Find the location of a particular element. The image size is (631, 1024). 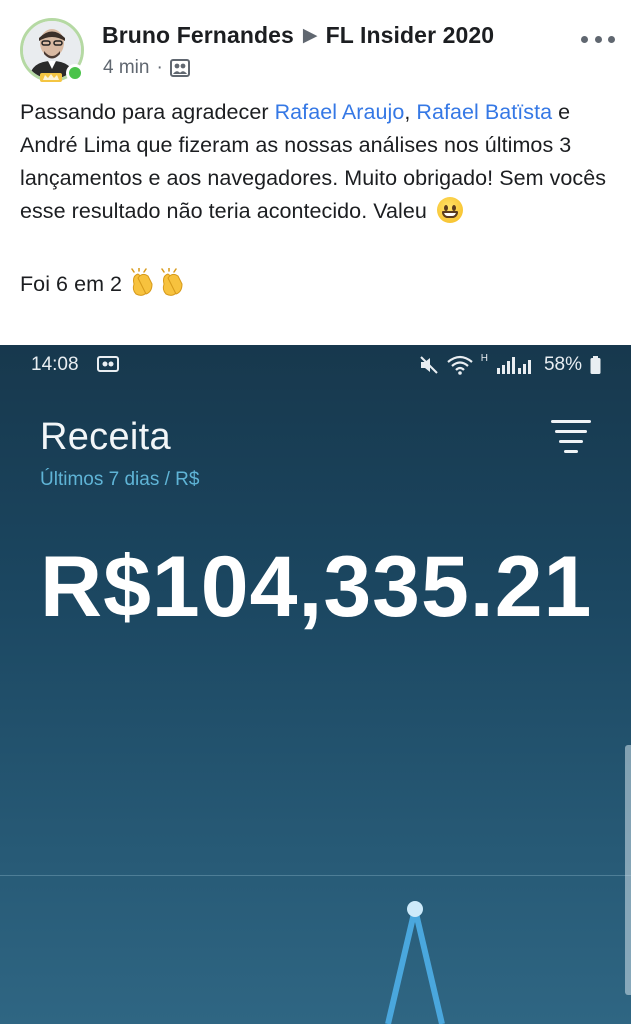

battery-icon is located at coordinates (595, 365).